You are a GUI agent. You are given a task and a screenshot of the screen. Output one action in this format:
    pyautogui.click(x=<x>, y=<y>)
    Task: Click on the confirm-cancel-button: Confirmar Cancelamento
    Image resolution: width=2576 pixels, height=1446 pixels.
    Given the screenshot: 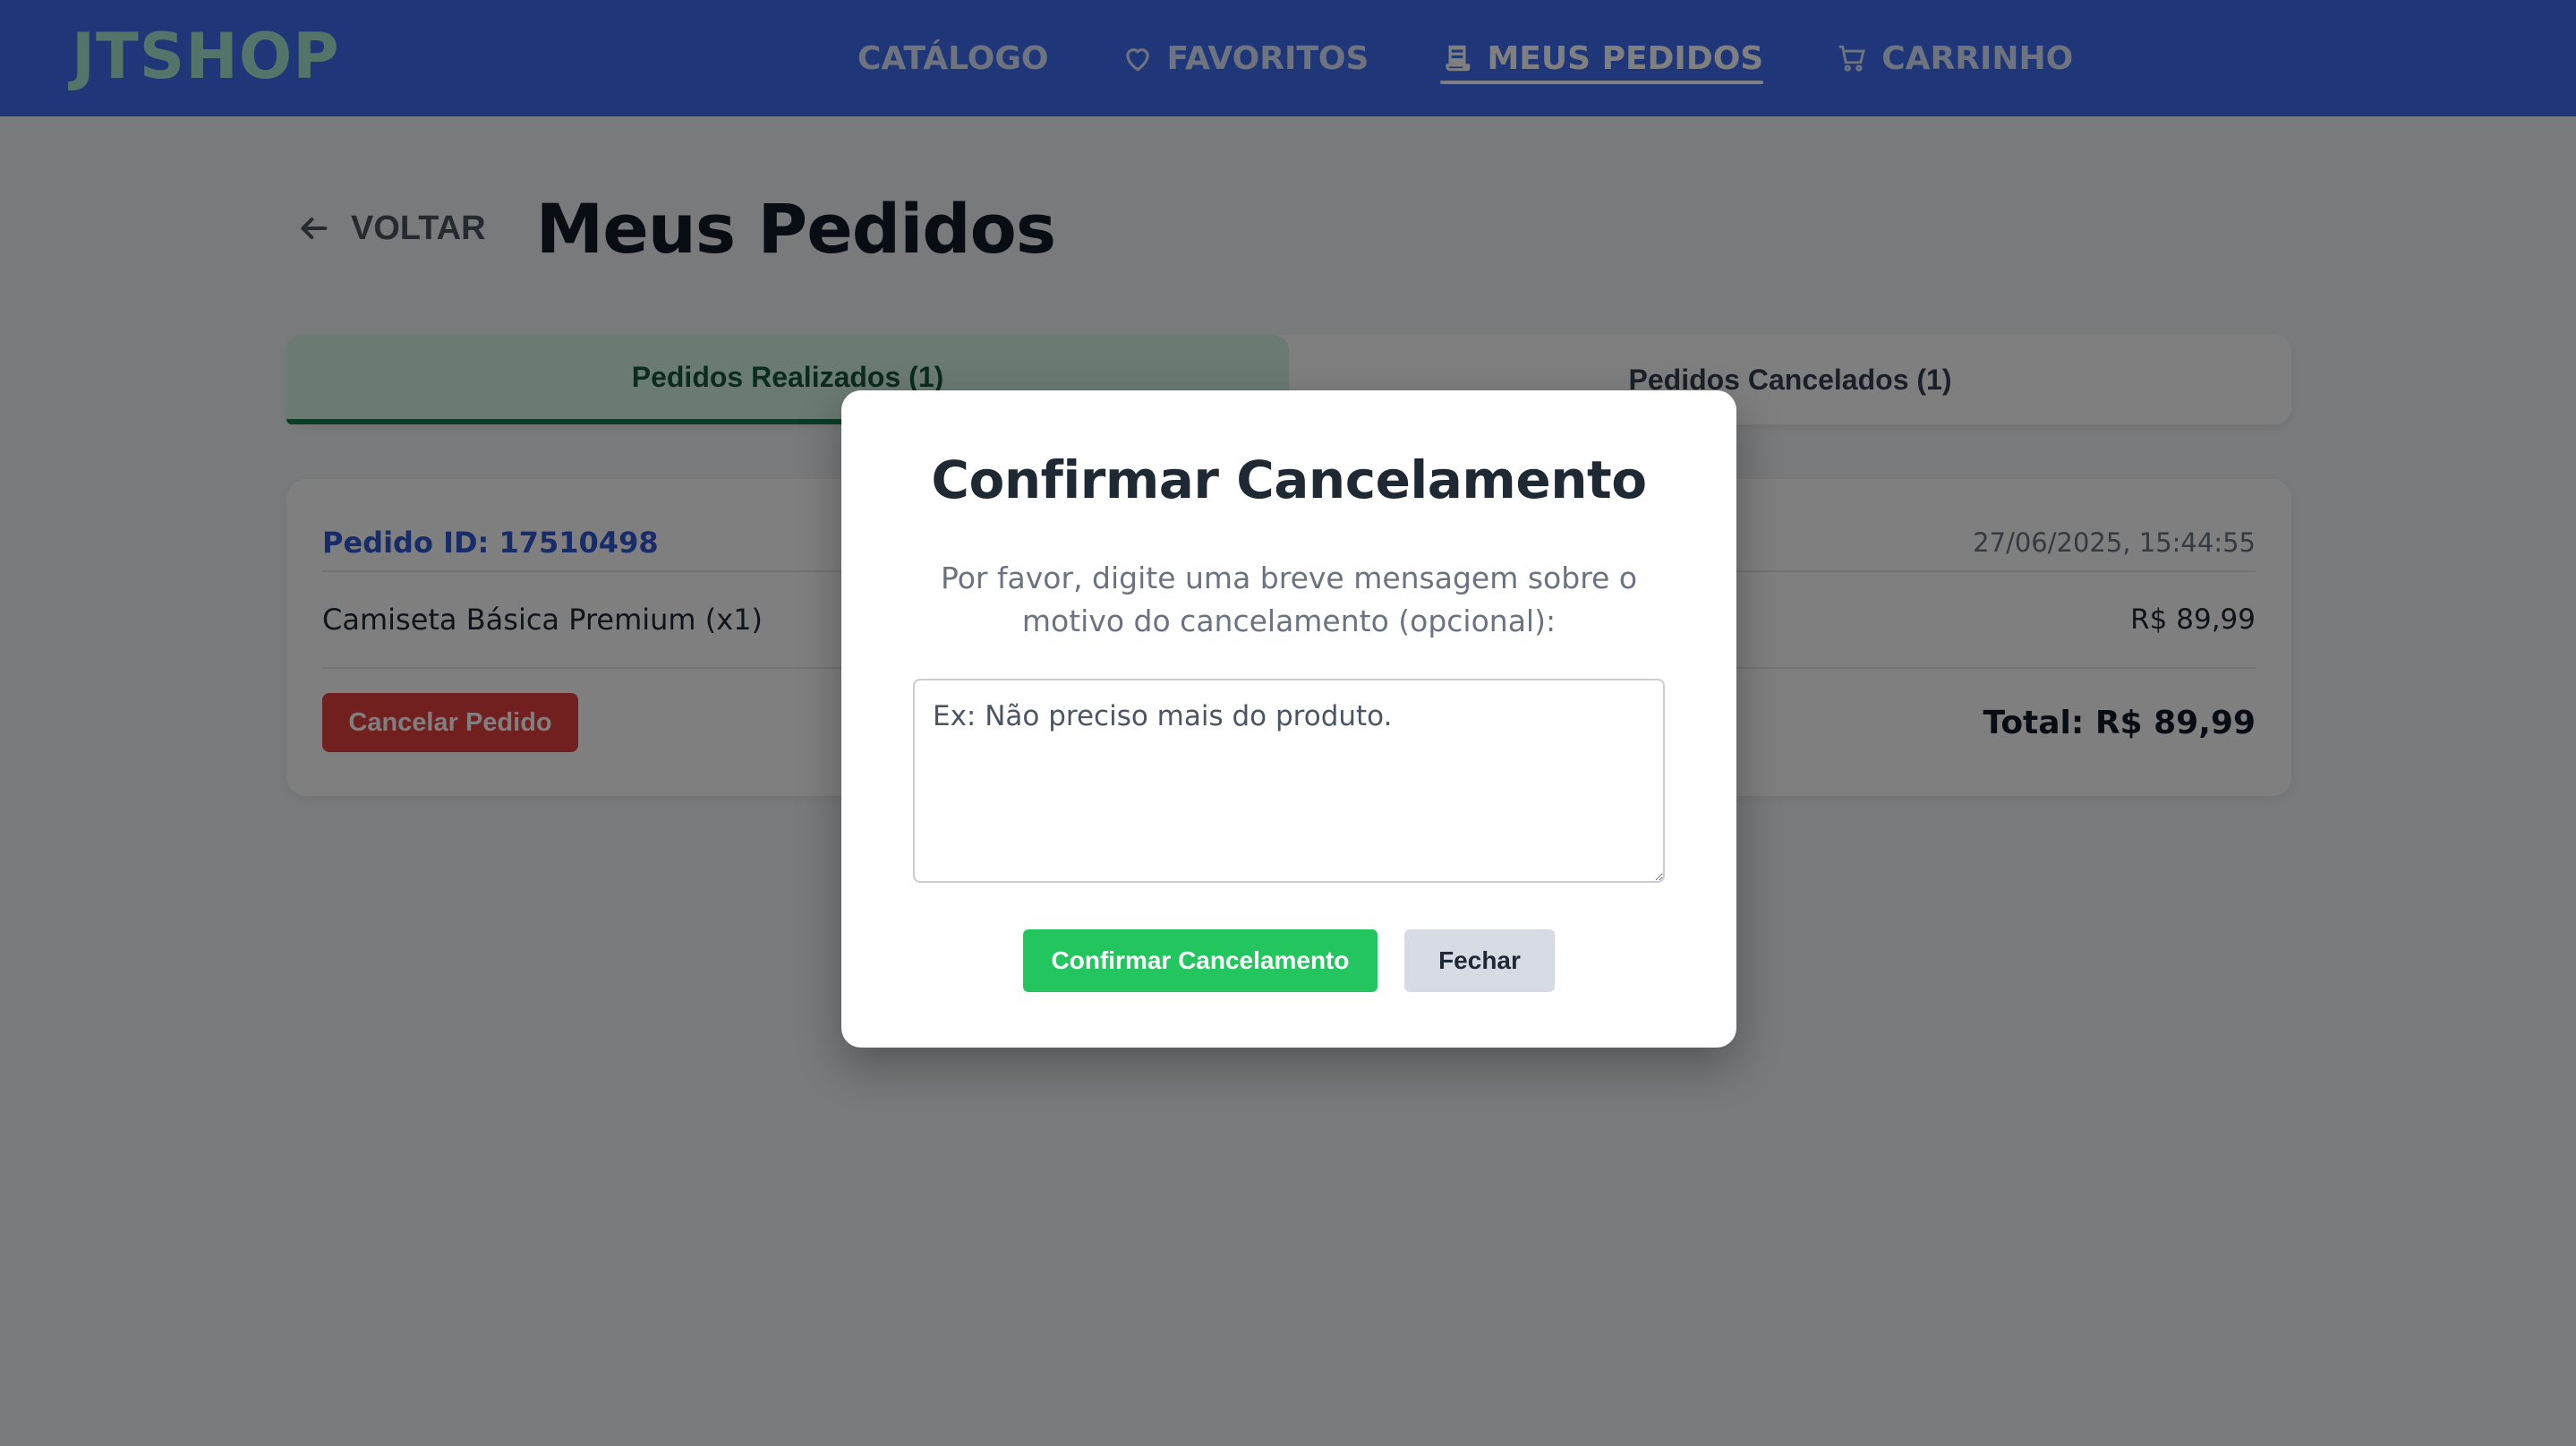 What is the action you would take?
    pyautogui.click(x=1200, y=960)
    